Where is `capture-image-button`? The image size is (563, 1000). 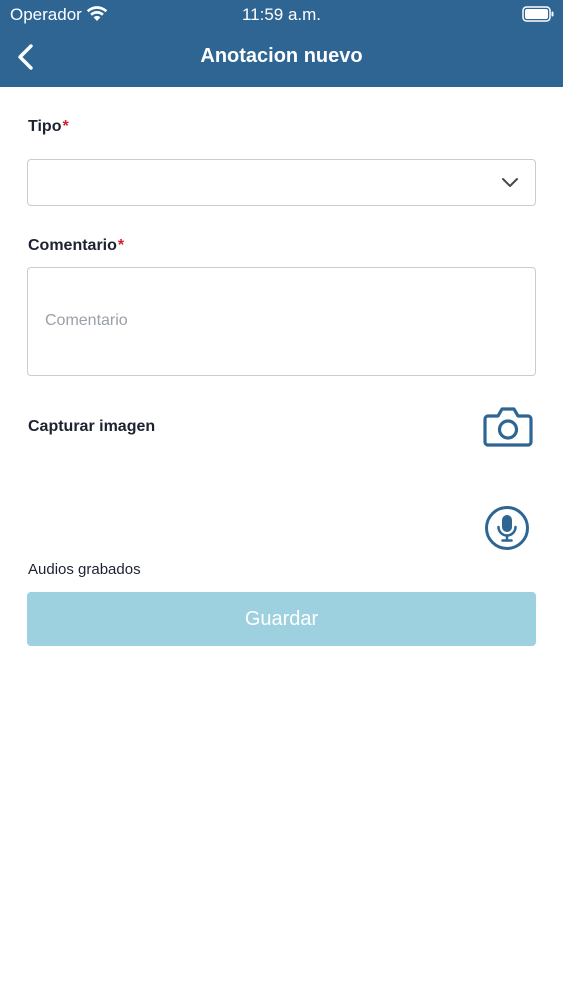
capture-image-button is located at coordinates (508, 426).